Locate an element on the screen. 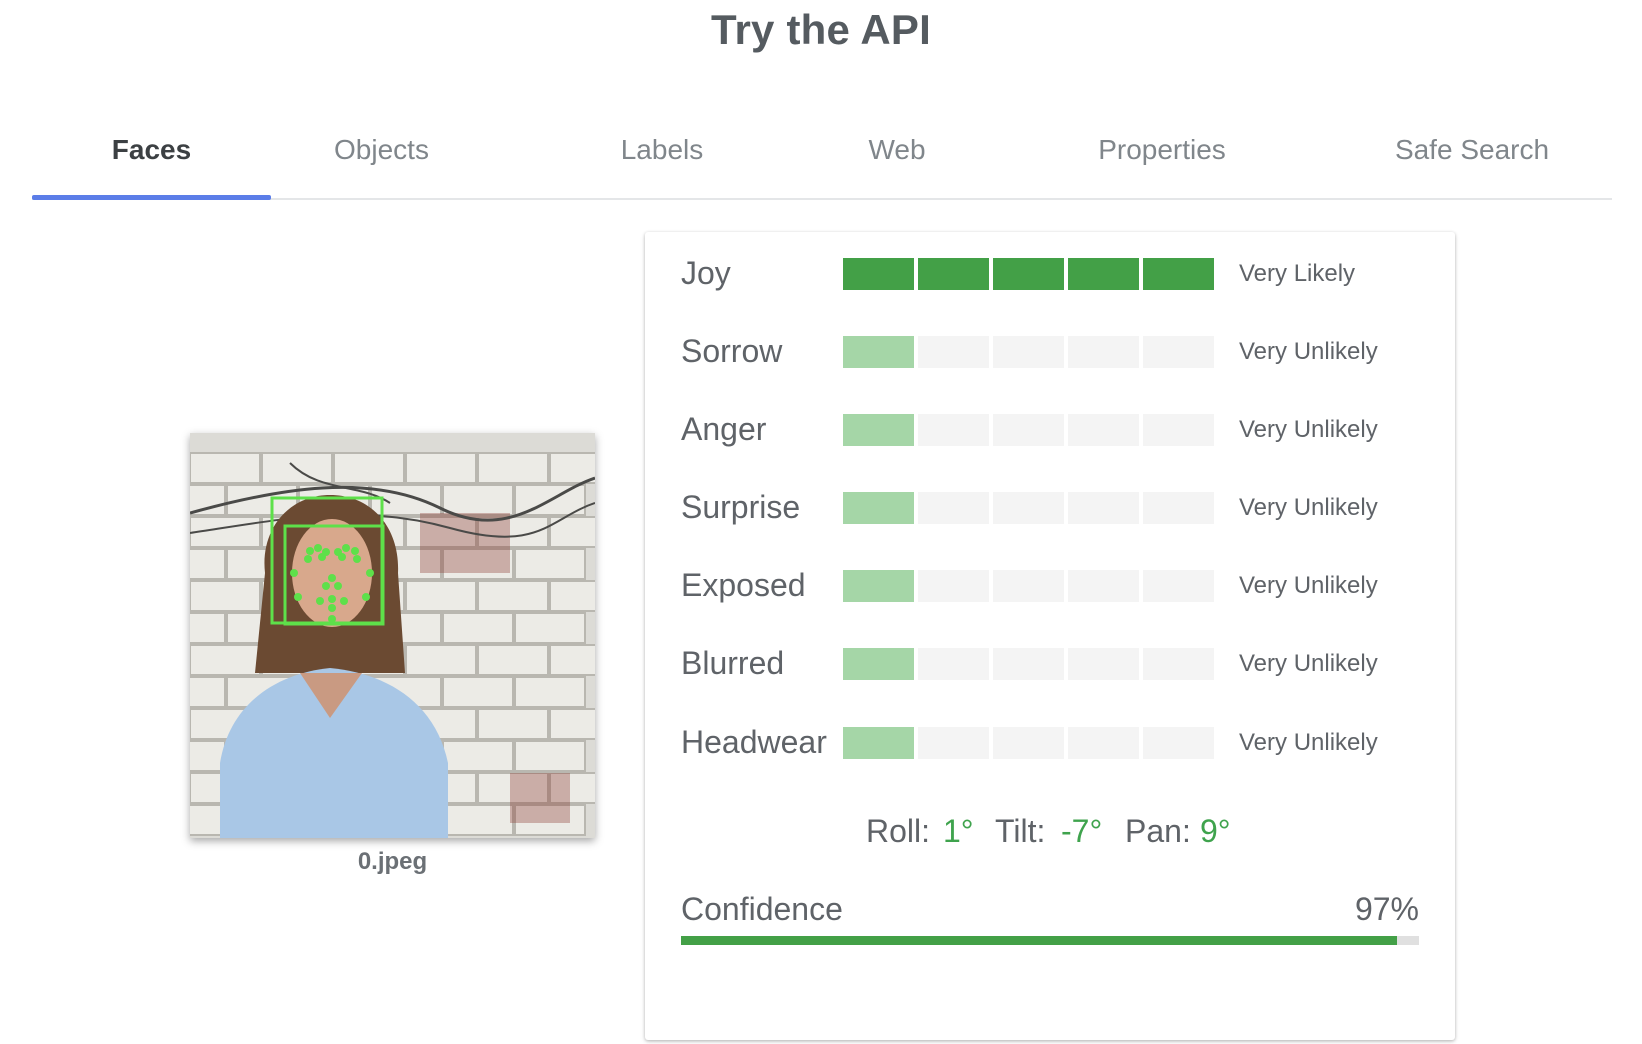 The width and height of the screenshot is (1642, 1044). attribute-row-blurred: Blurred Very Unlikely is located at coordinates (1050, 663).